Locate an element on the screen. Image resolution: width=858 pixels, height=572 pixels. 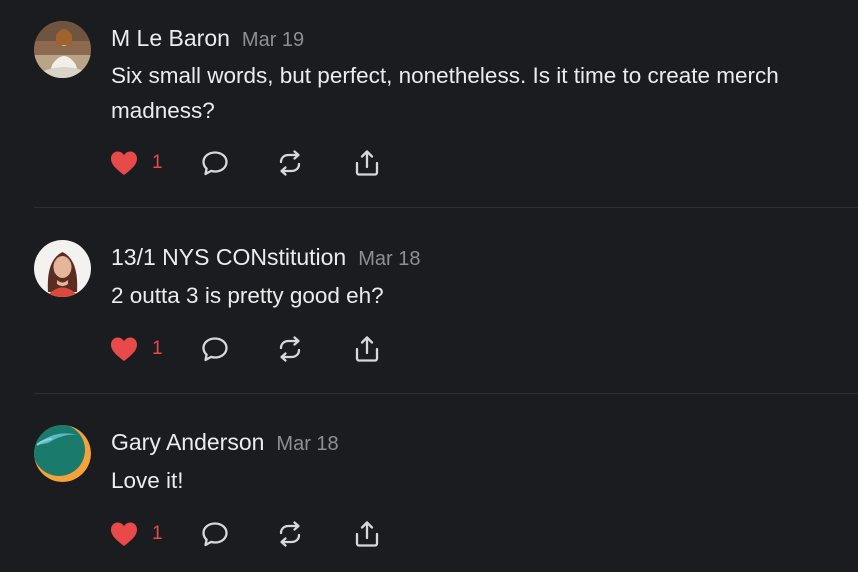
comment-header: Gary Anderson Mar 18 is located at coordinates (225, 444).